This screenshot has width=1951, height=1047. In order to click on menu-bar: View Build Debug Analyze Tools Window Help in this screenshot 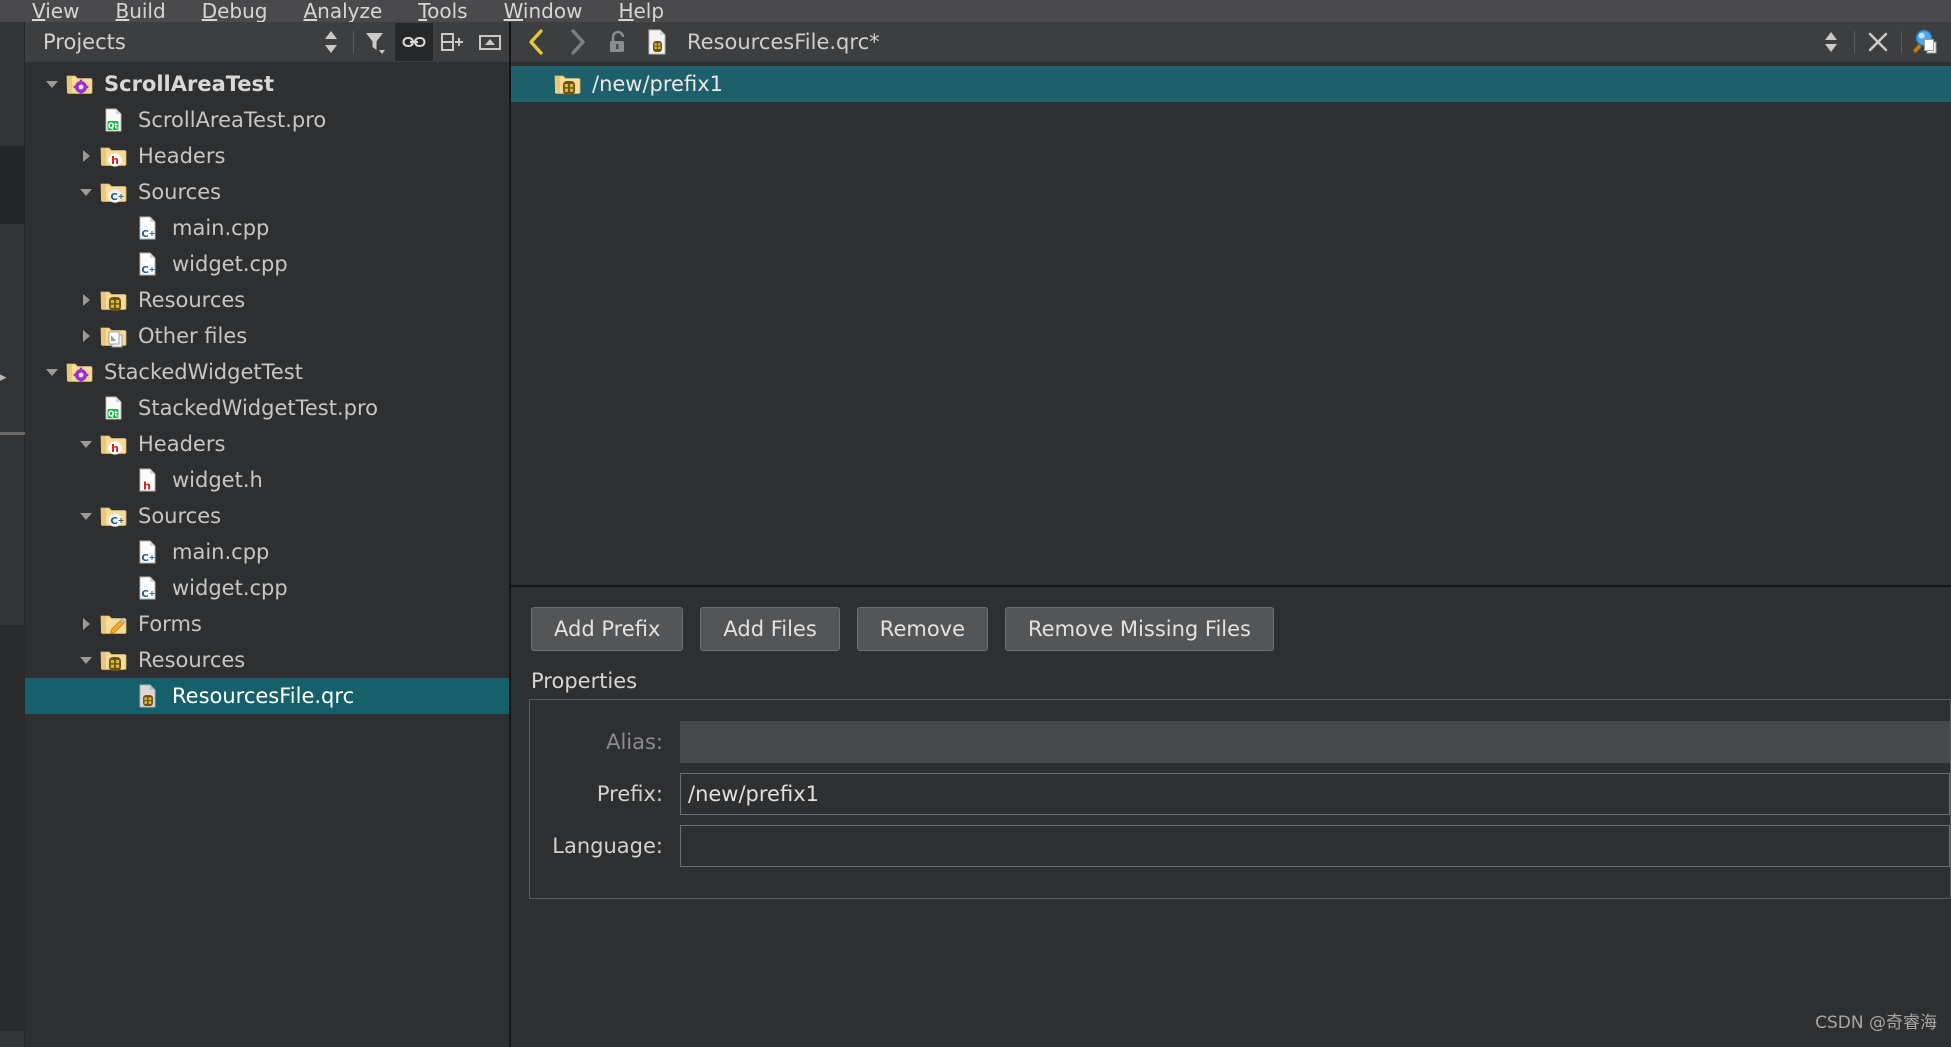, I will do `click(975, 11)`.